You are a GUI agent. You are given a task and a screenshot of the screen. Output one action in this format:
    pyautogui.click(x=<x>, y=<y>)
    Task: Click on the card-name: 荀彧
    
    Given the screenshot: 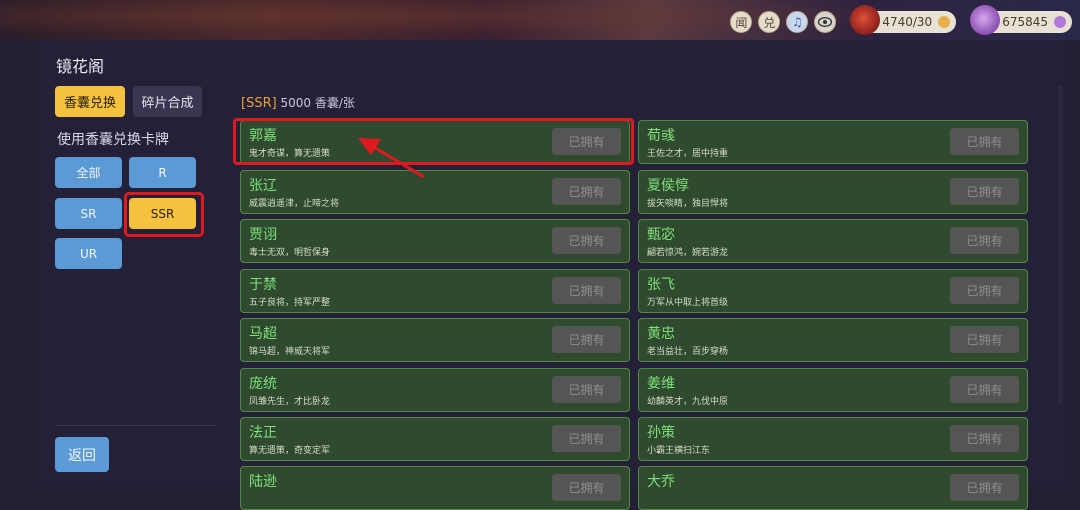 What is the action you would take?
    pyautogui.click(x=661, y=136)
    